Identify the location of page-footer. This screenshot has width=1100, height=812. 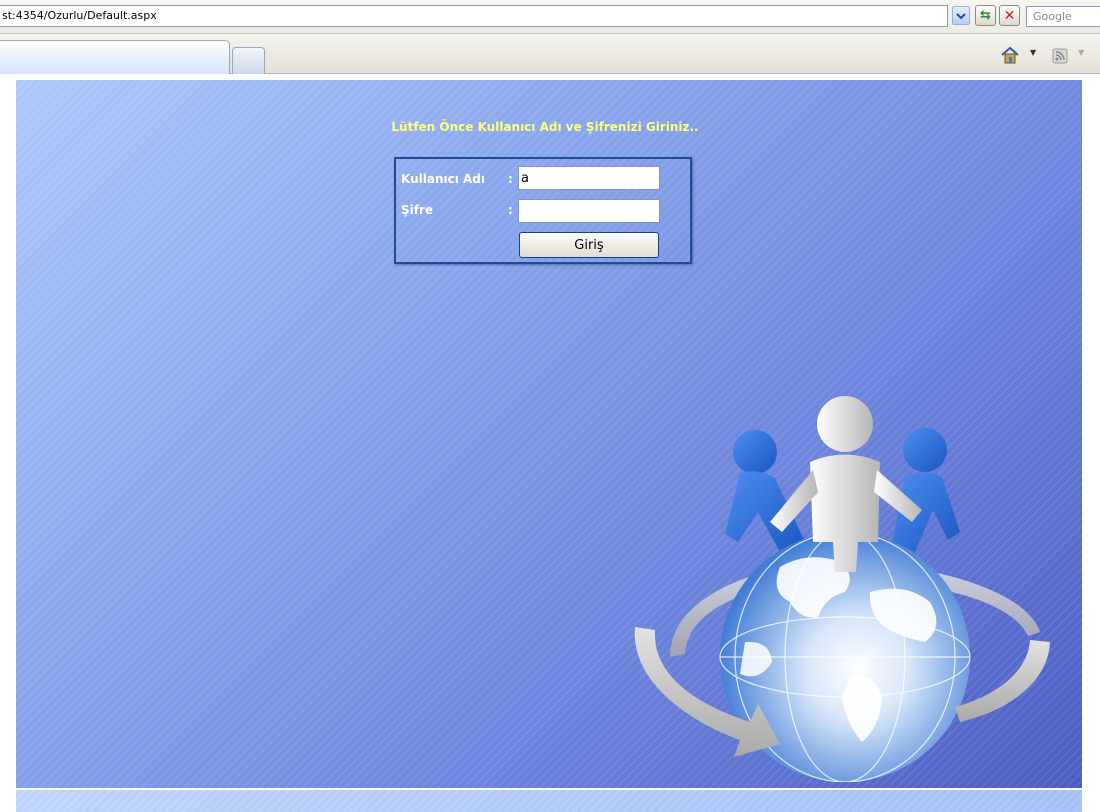
(549, 801).